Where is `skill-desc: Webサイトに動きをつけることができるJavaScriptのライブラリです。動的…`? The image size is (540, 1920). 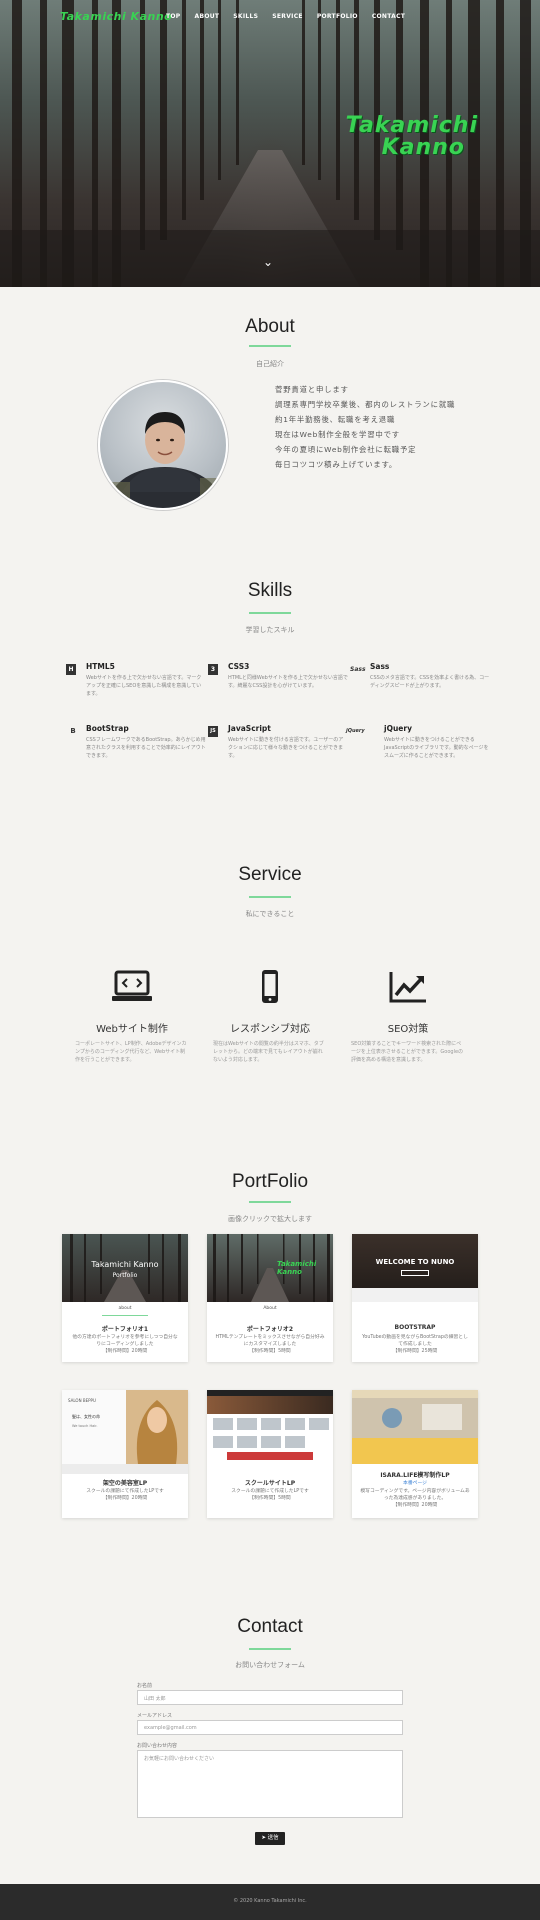
skill-desc: Webサイトに動きをつけることができるJavaScriptのライブラリです。動的… is located at coordinates (436, 748).